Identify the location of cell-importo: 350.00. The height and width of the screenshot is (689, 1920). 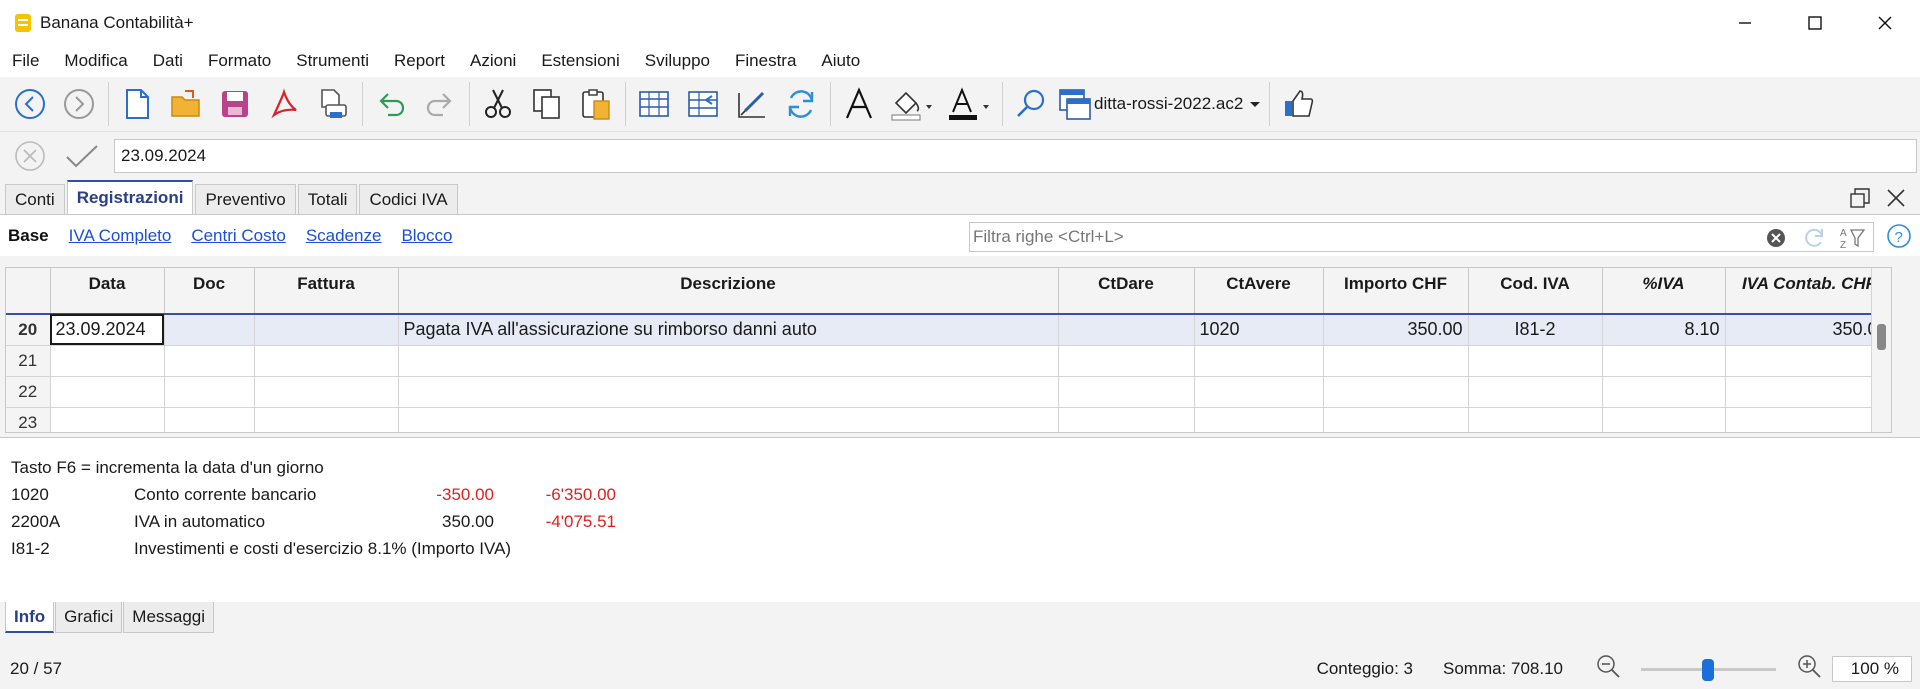
(1396, 330).